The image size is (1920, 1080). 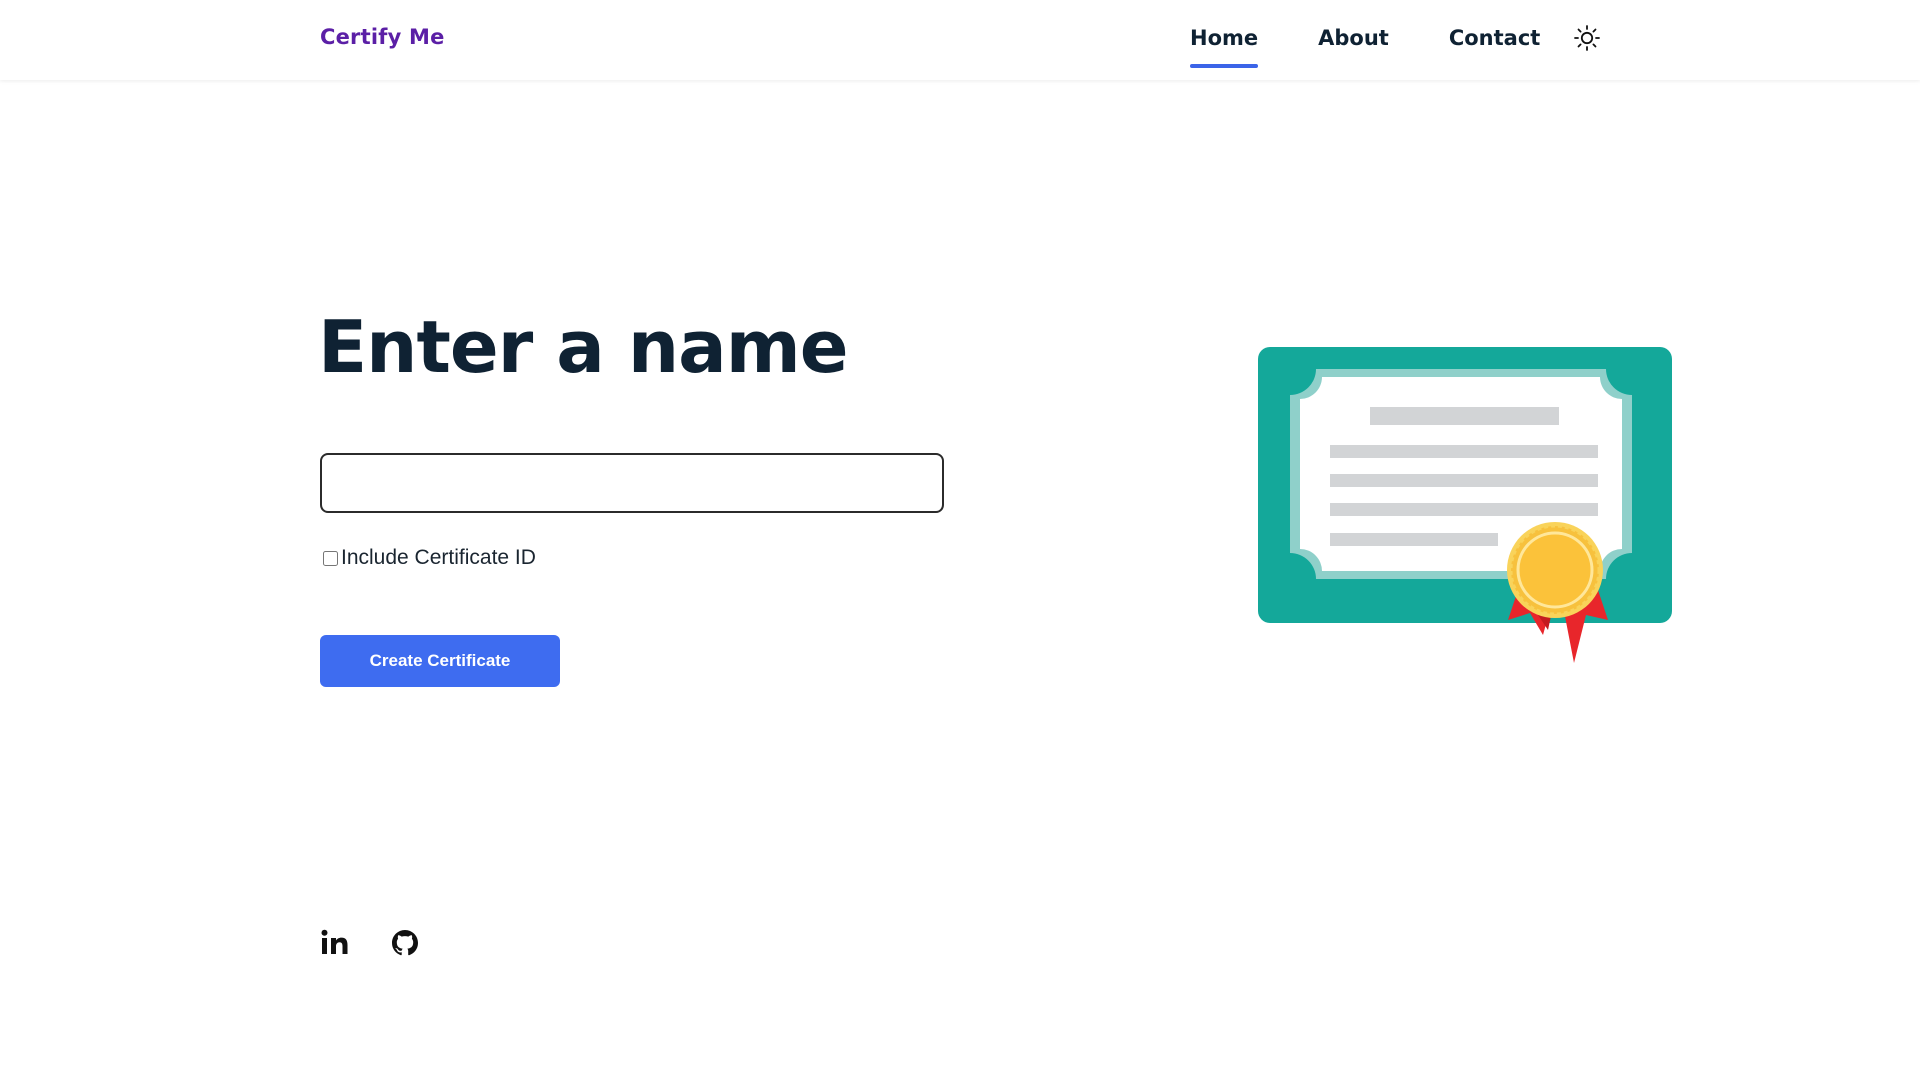 What do you see at coordinates (1465, 505) in the screenshot?
I see `certificate-icon` at bounding box center [1465, 505].